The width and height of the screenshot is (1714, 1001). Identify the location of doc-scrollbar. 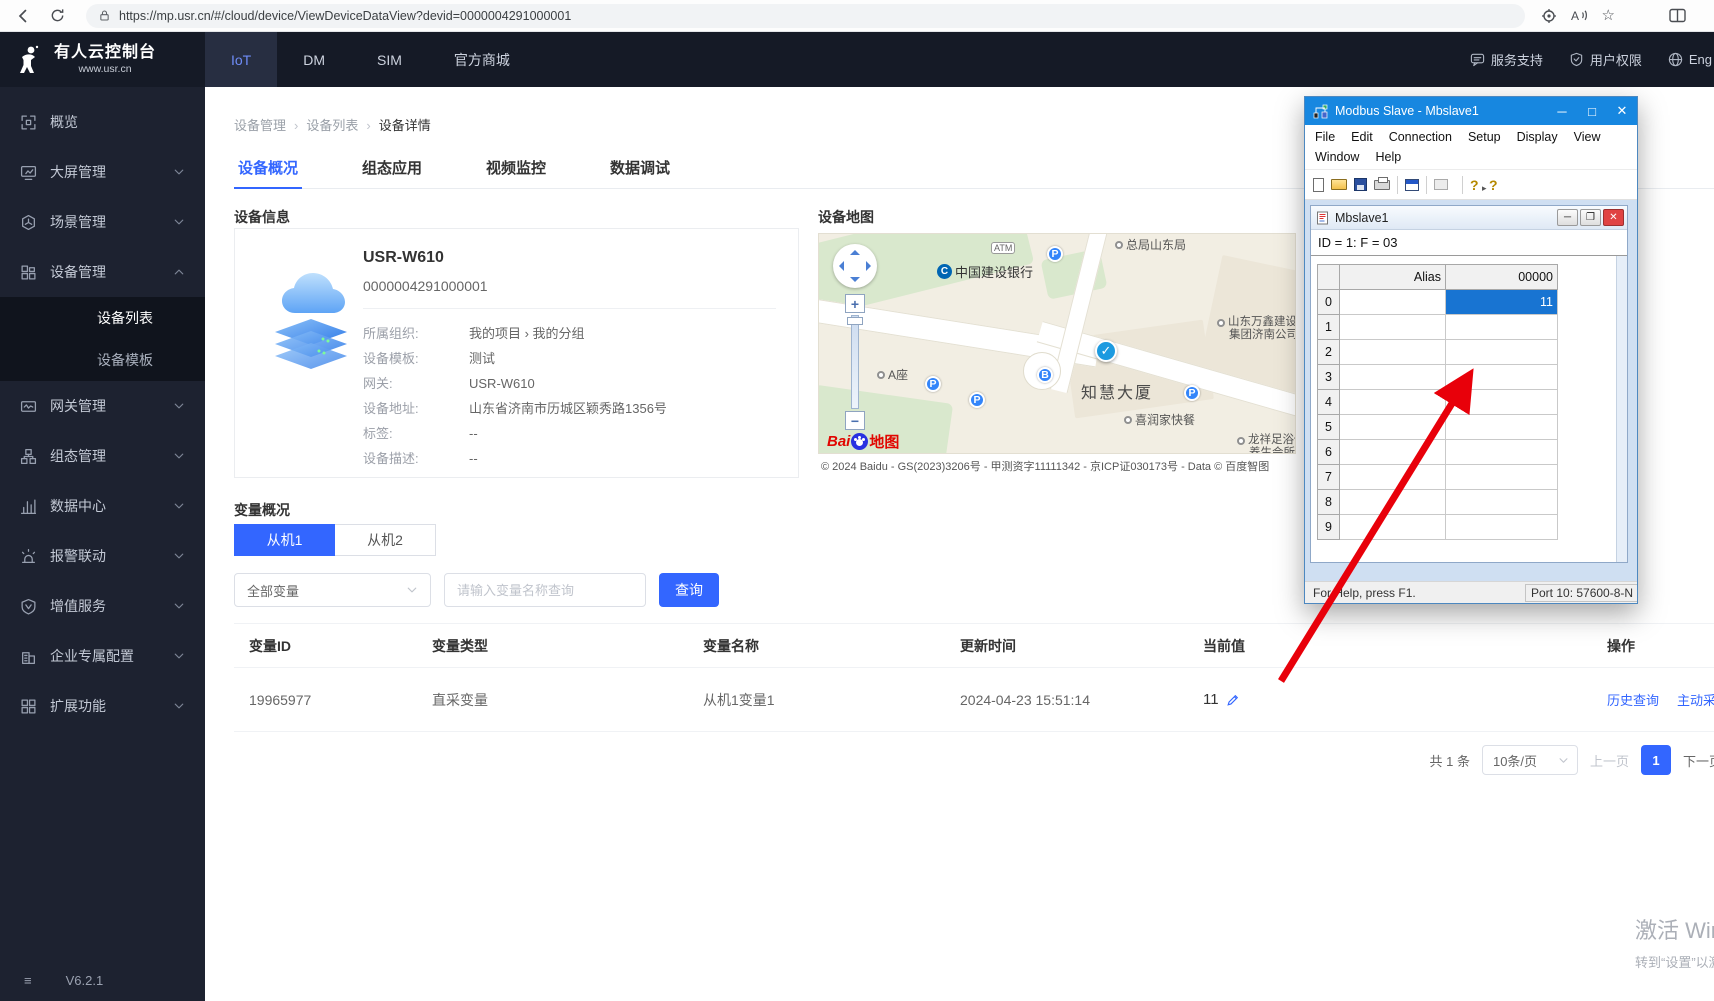
(1621, 409).